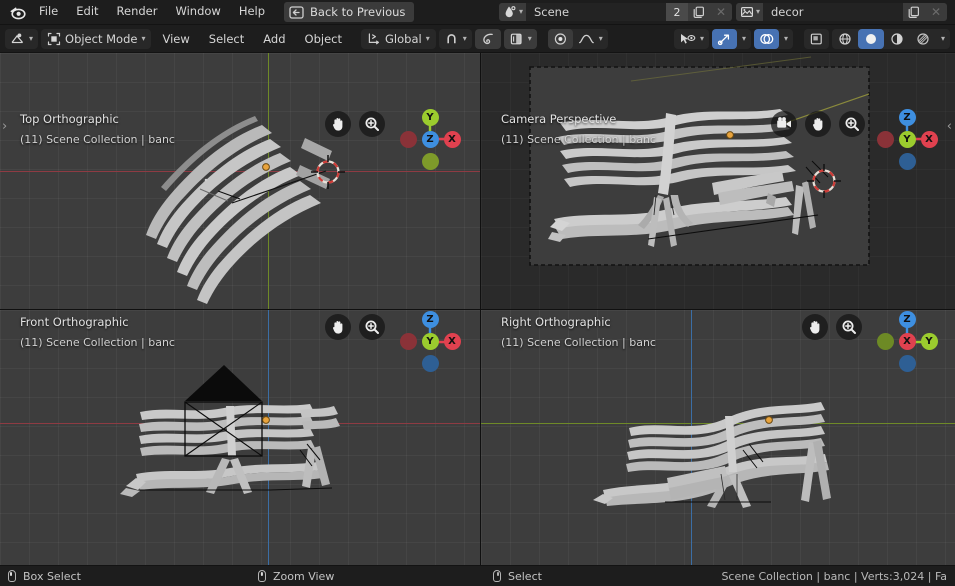 This screenshot has width=955, height=586. What do you see at coordinates (12, 576) in the screenshot?
I see `mouse-left-icon` at bounding box center [12, 576].